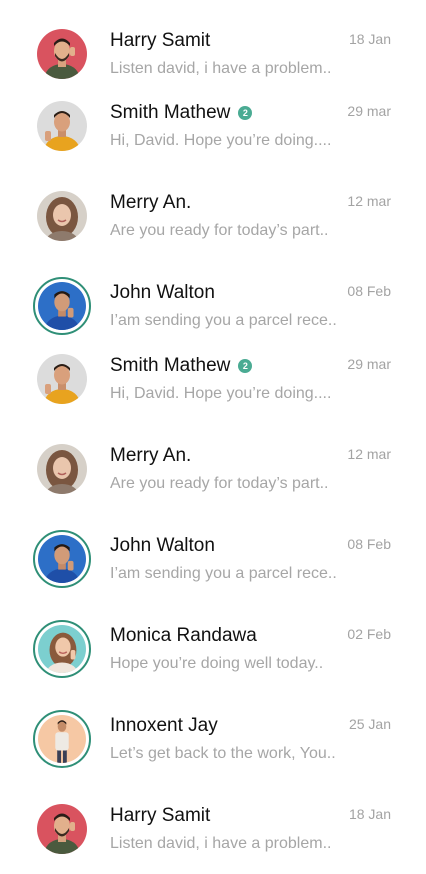 The width and height of the screenshot is (426, 874). Describe the element at coordinates (369, 724) in the screenshot. I see `message-date: 25 Jan` at that location.